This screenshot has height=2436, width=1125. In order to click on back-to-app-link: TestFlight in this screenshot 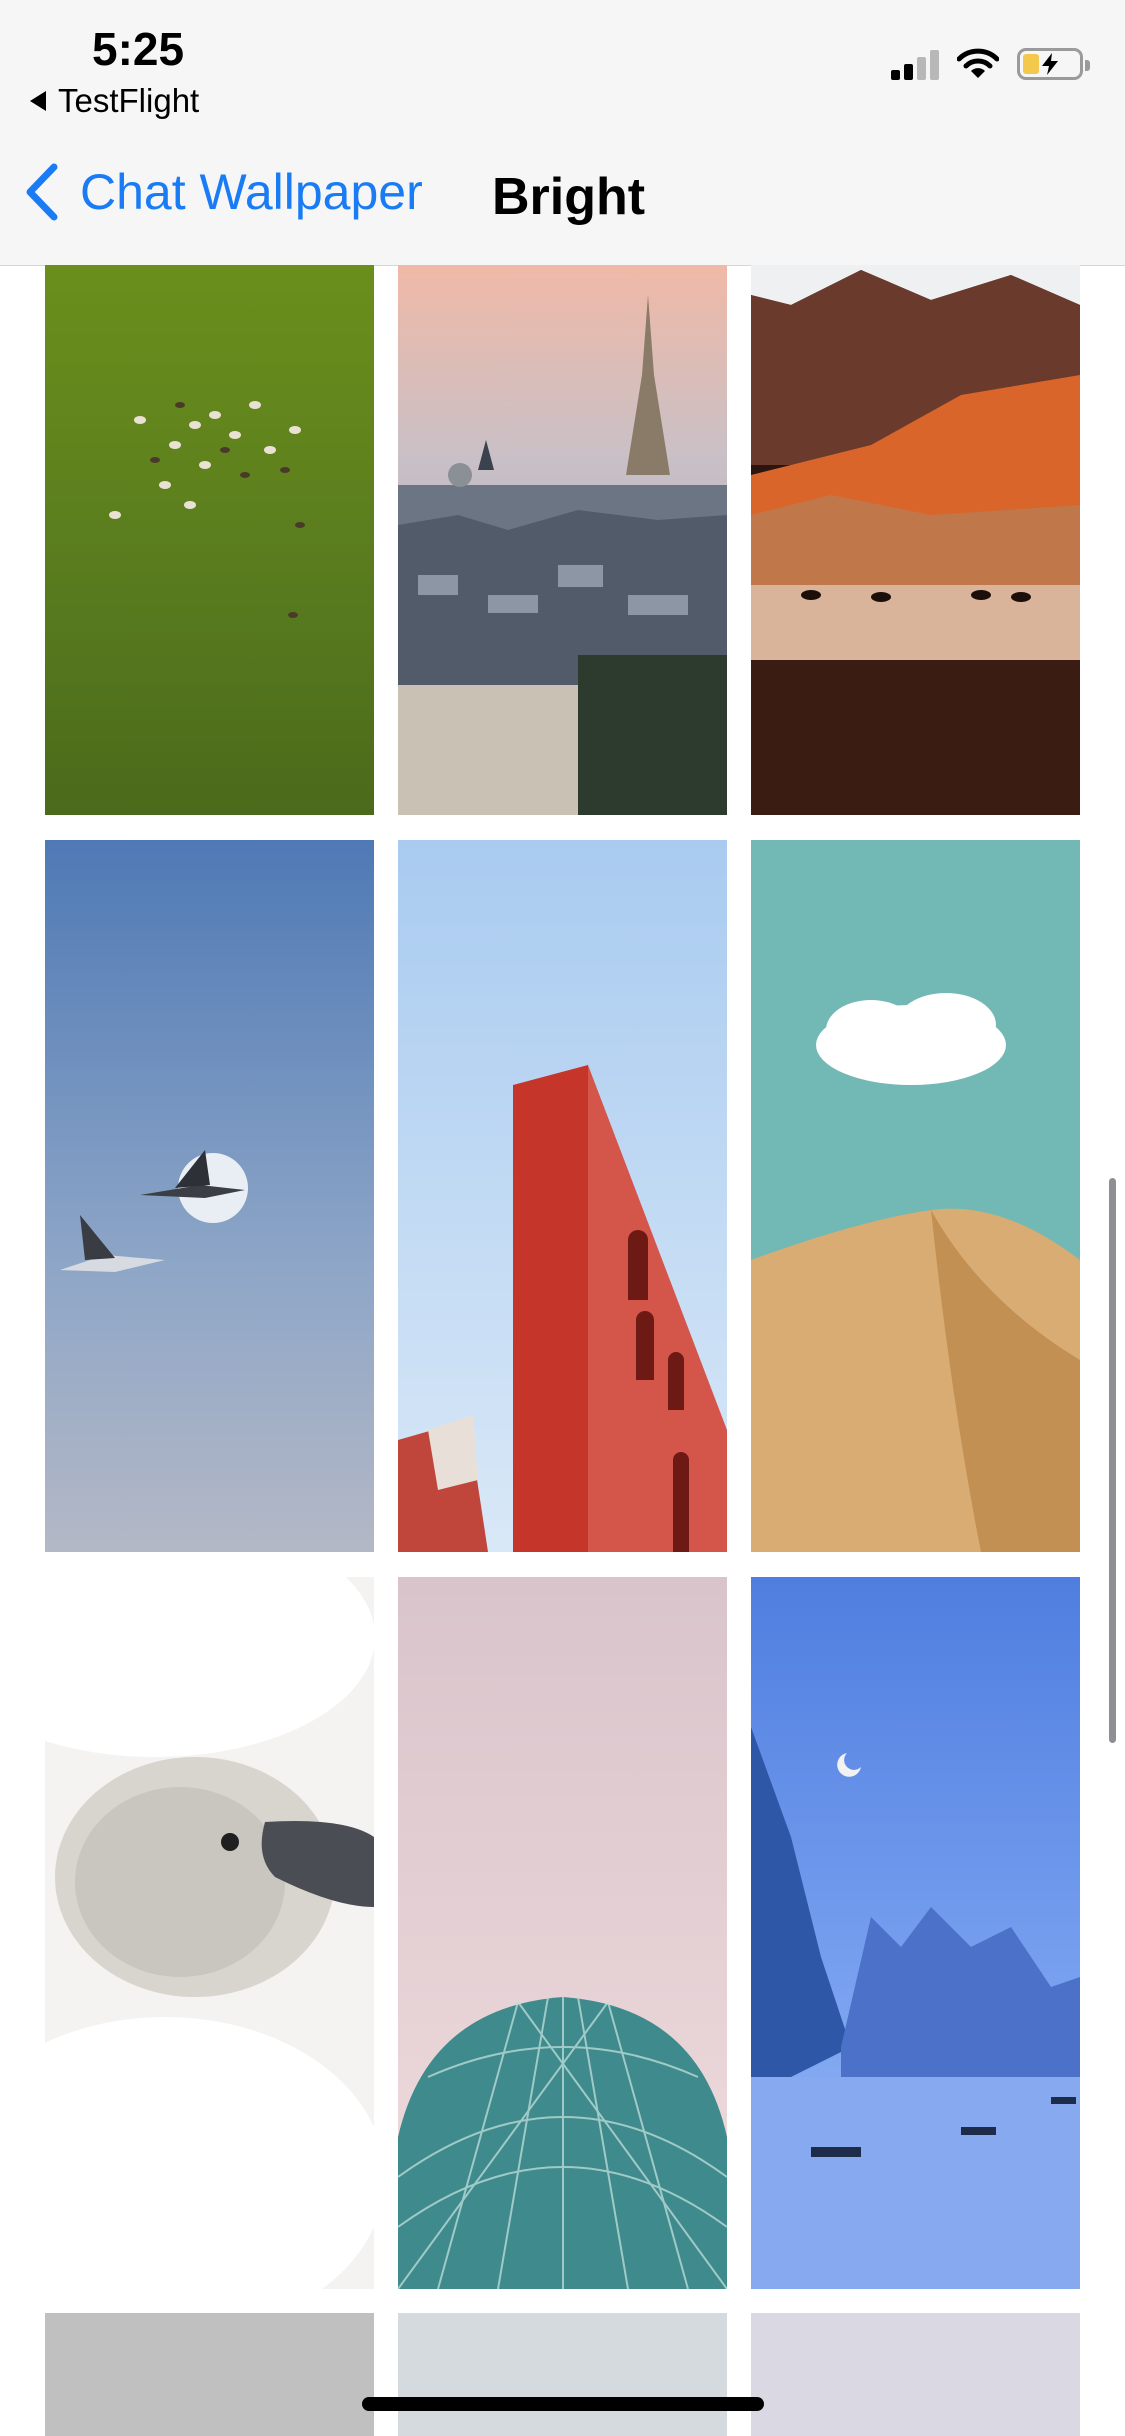, I will do `click(114, 101)`.